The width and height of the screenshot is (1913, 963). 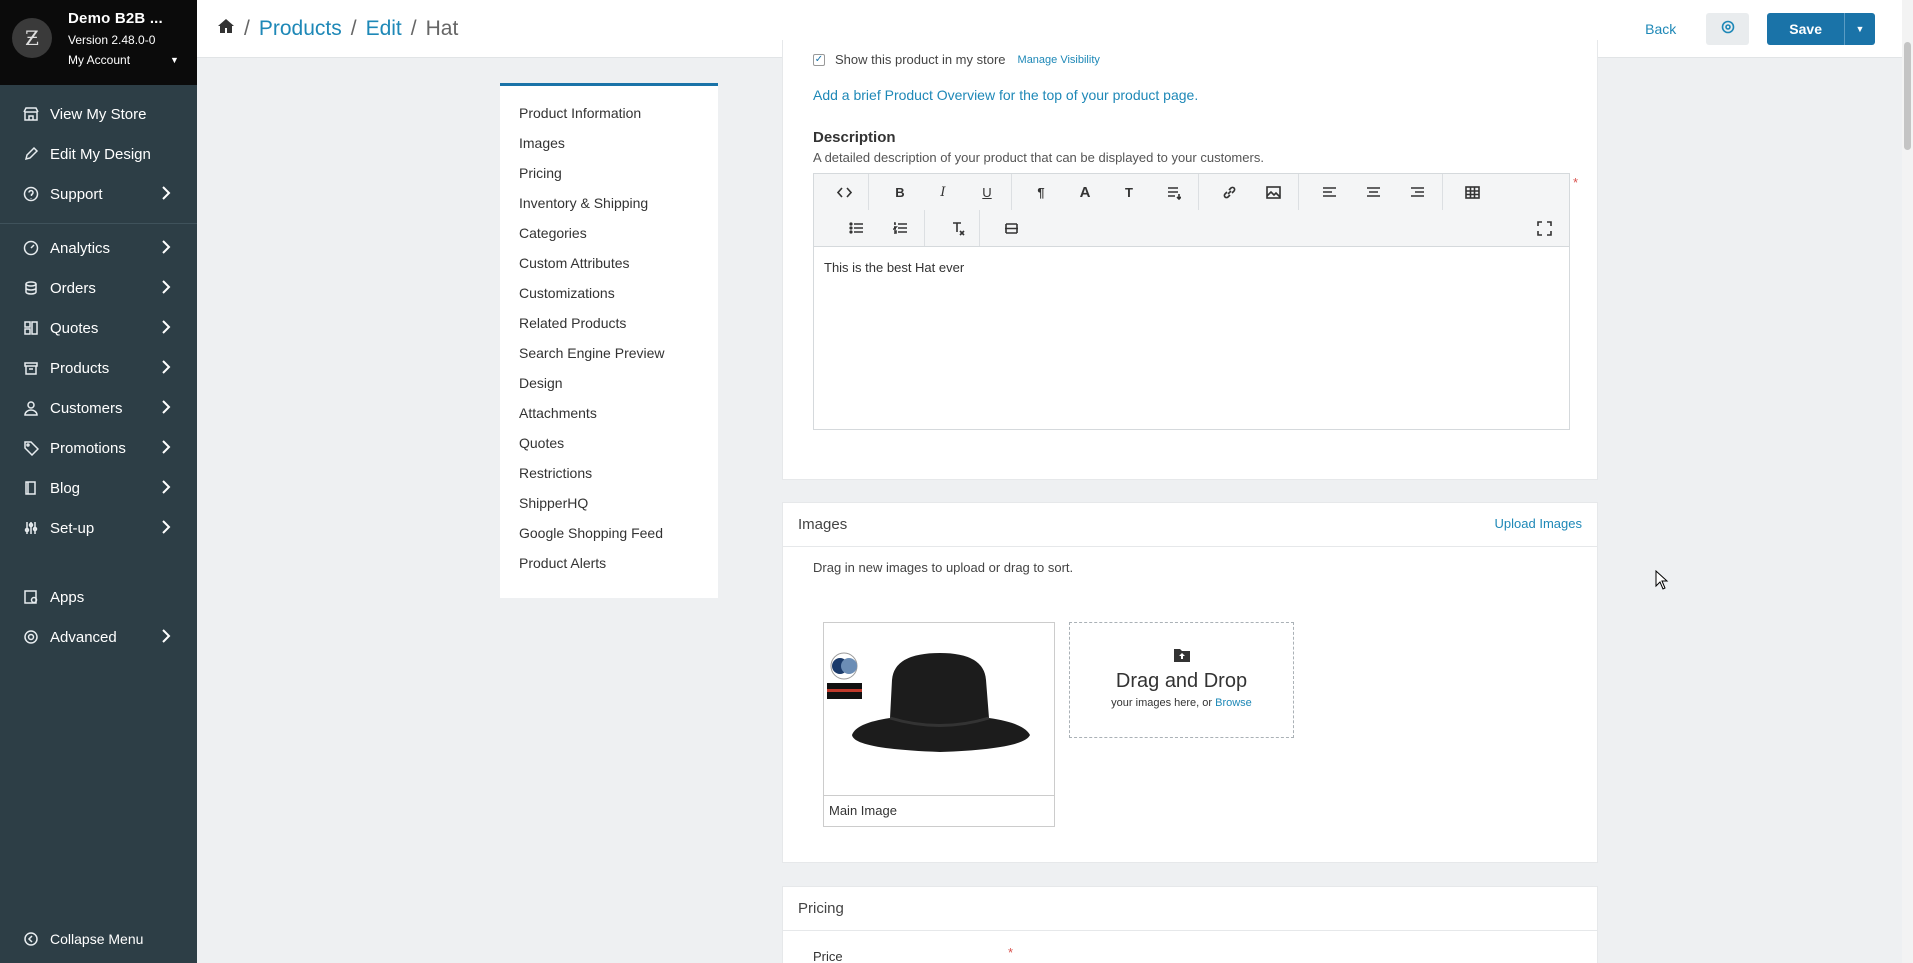 I want to click on sidebar-item-view-my-store: View My Store, so click(x=98, y=114).